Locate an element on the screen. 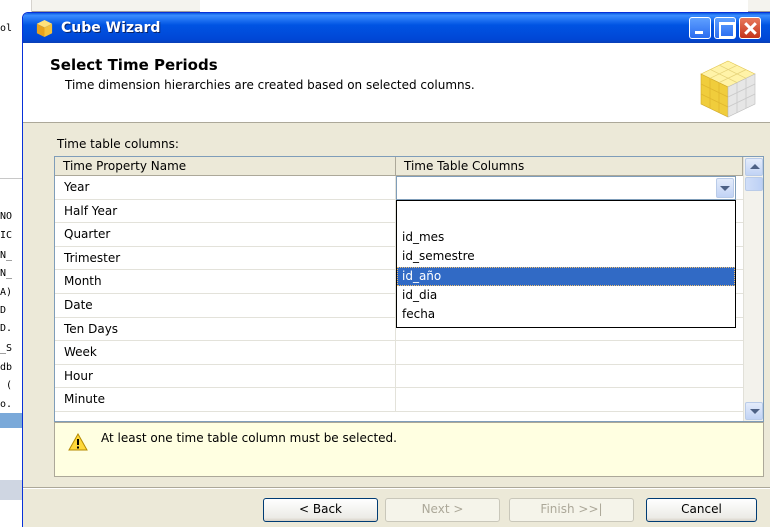 The height and width of the screenshot is (527, 770). time-property-name: Minute is located at coordinates (225, 399).